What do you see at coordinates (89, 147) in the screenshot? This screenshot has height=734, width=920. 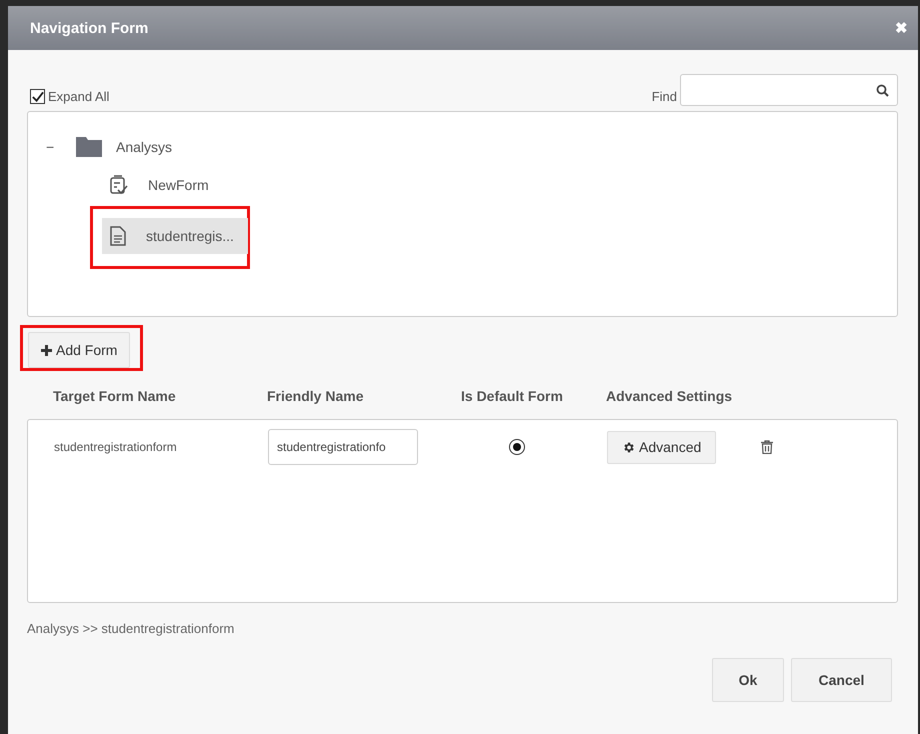 I see `folder-icon` at bounding box center [89, 147].